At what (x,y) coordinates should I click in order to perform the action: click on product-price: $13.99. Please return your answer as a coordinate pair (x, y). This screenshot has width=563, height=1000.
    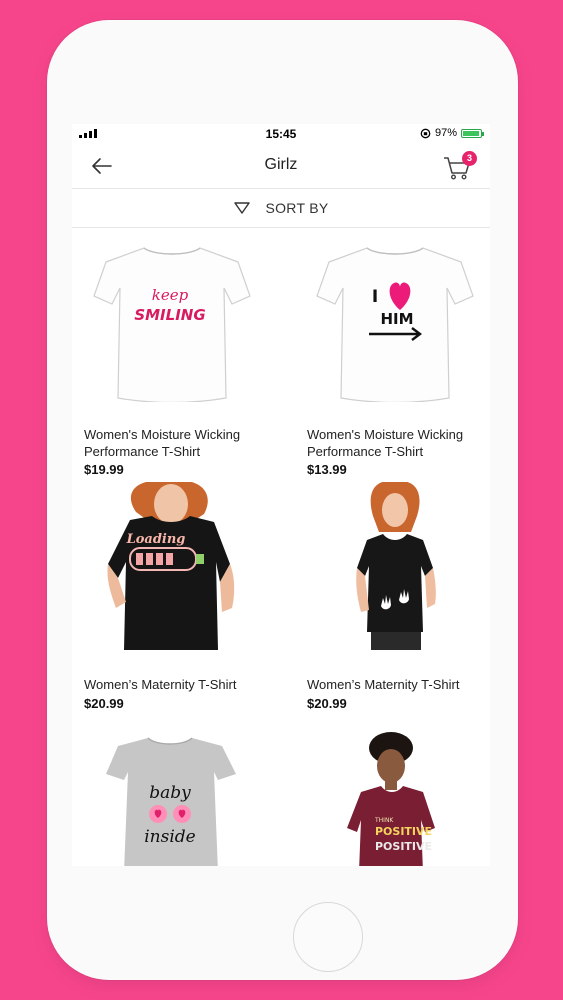
    Looking at the image, I should click on (327, 469).